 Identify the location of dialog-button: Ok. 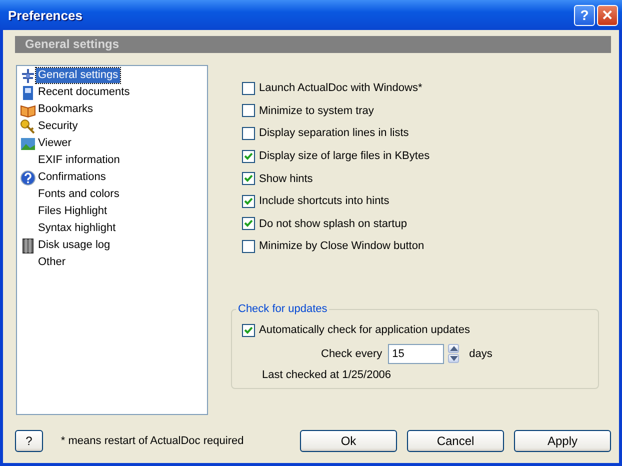
(348, 441).